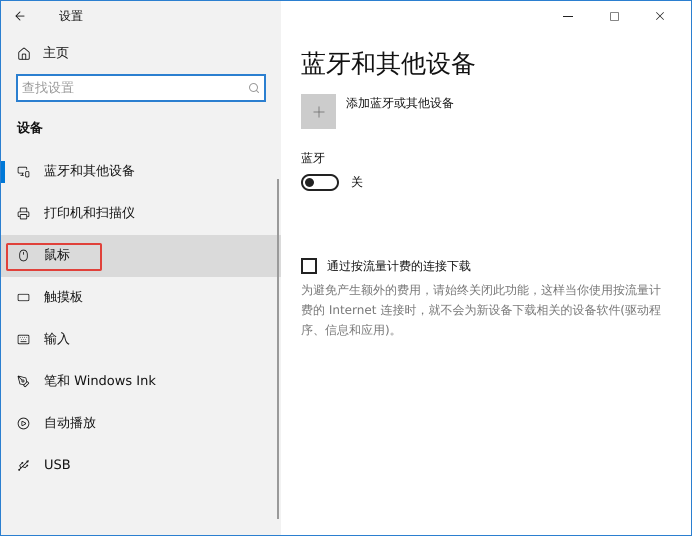 Image resolution: width=692 pixels, height=536 pixels. Describe the element at coordinates (63, 297) in the screenshot. I see `item-label: 触摸板` at that location.